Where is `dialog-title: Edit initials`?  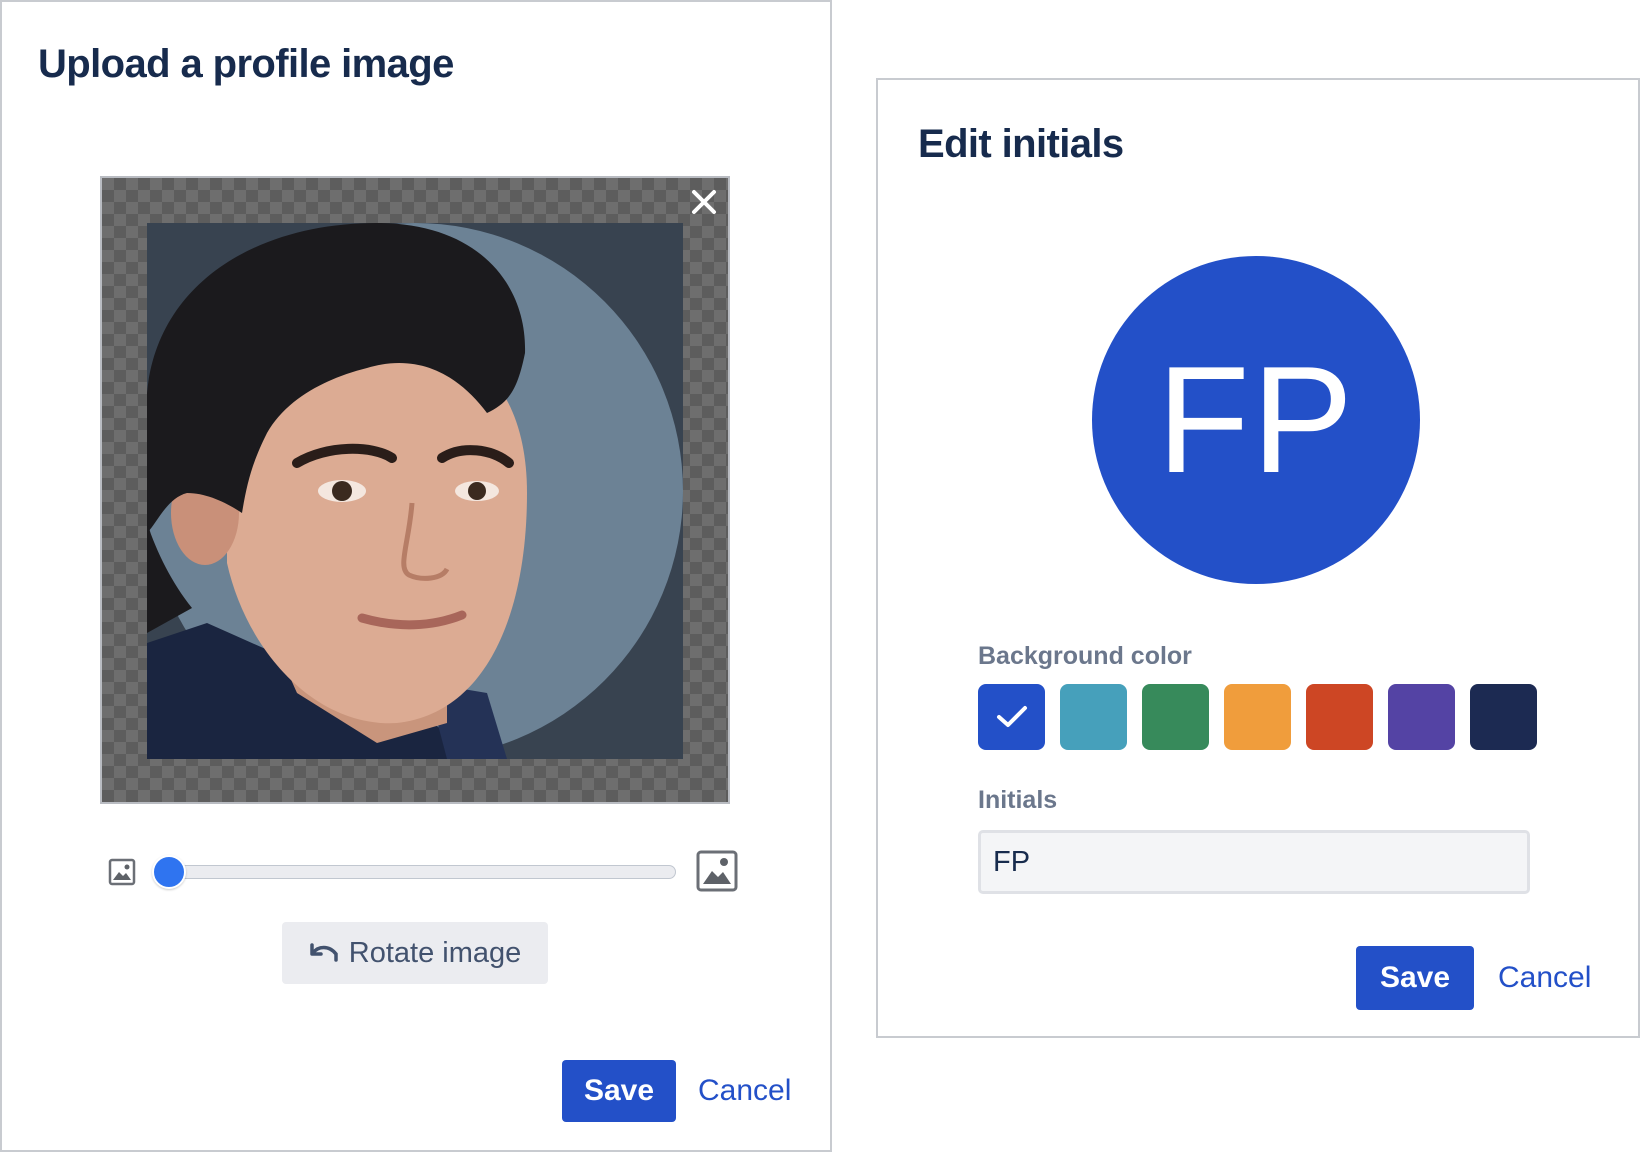
dialog-title: Edit initials is located at coordinates (1021, 144).